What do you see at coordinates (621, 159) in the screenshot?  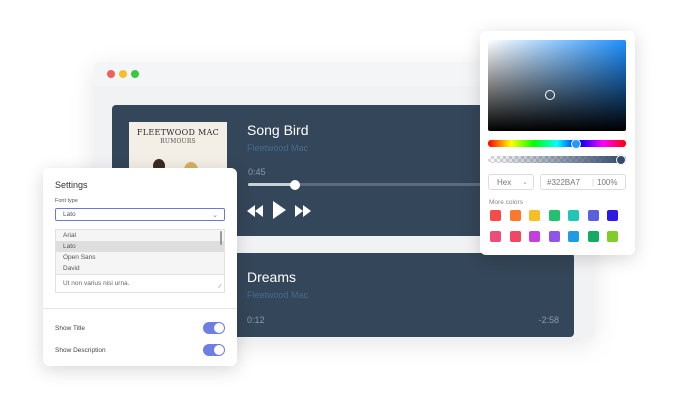 I see `alpha-knob` at bounding box center [621, 159].